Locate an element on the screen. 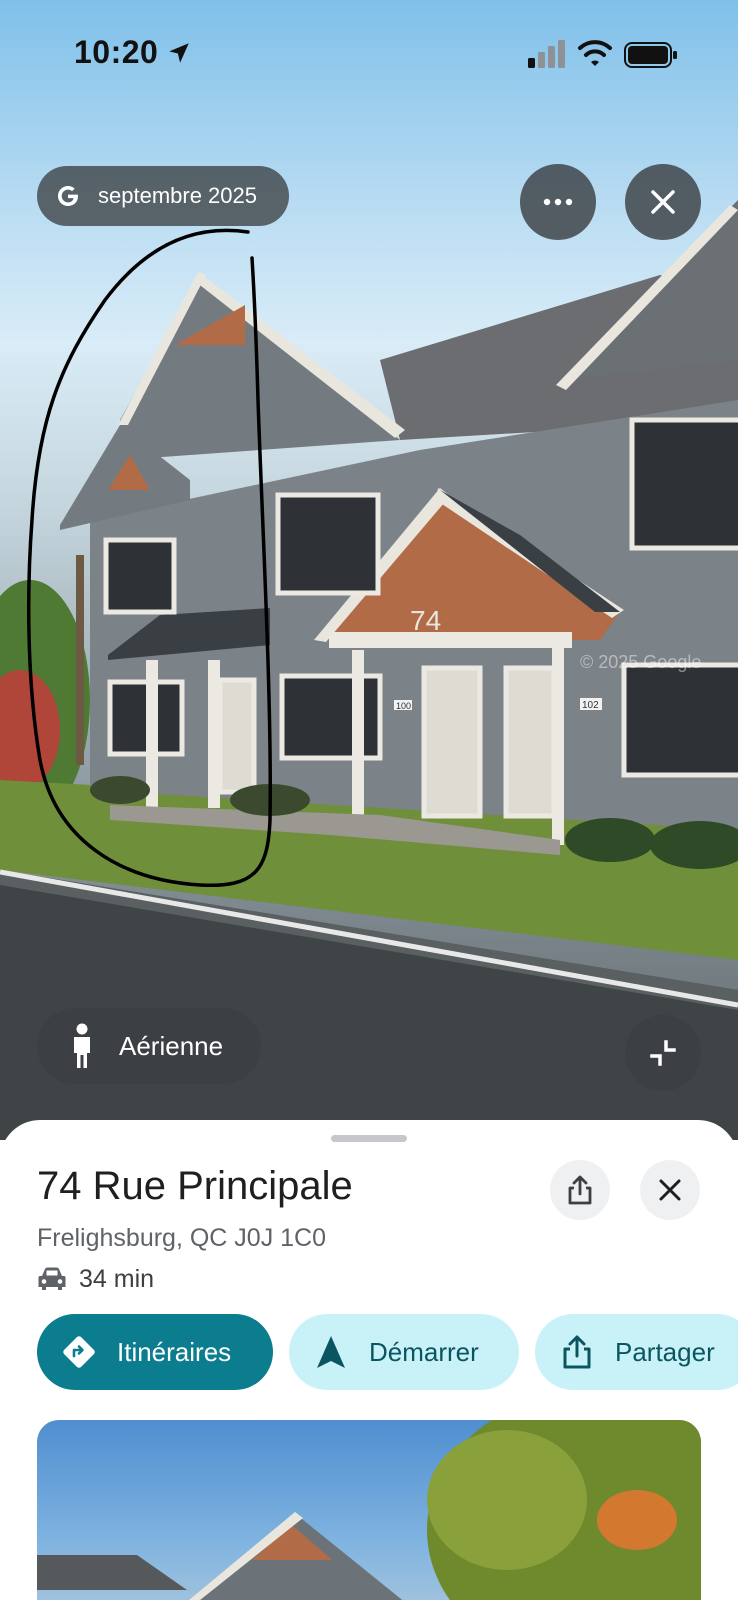 The image size is (738, 1600). status-bar: 10:20 is located at coordinates (369, 55).